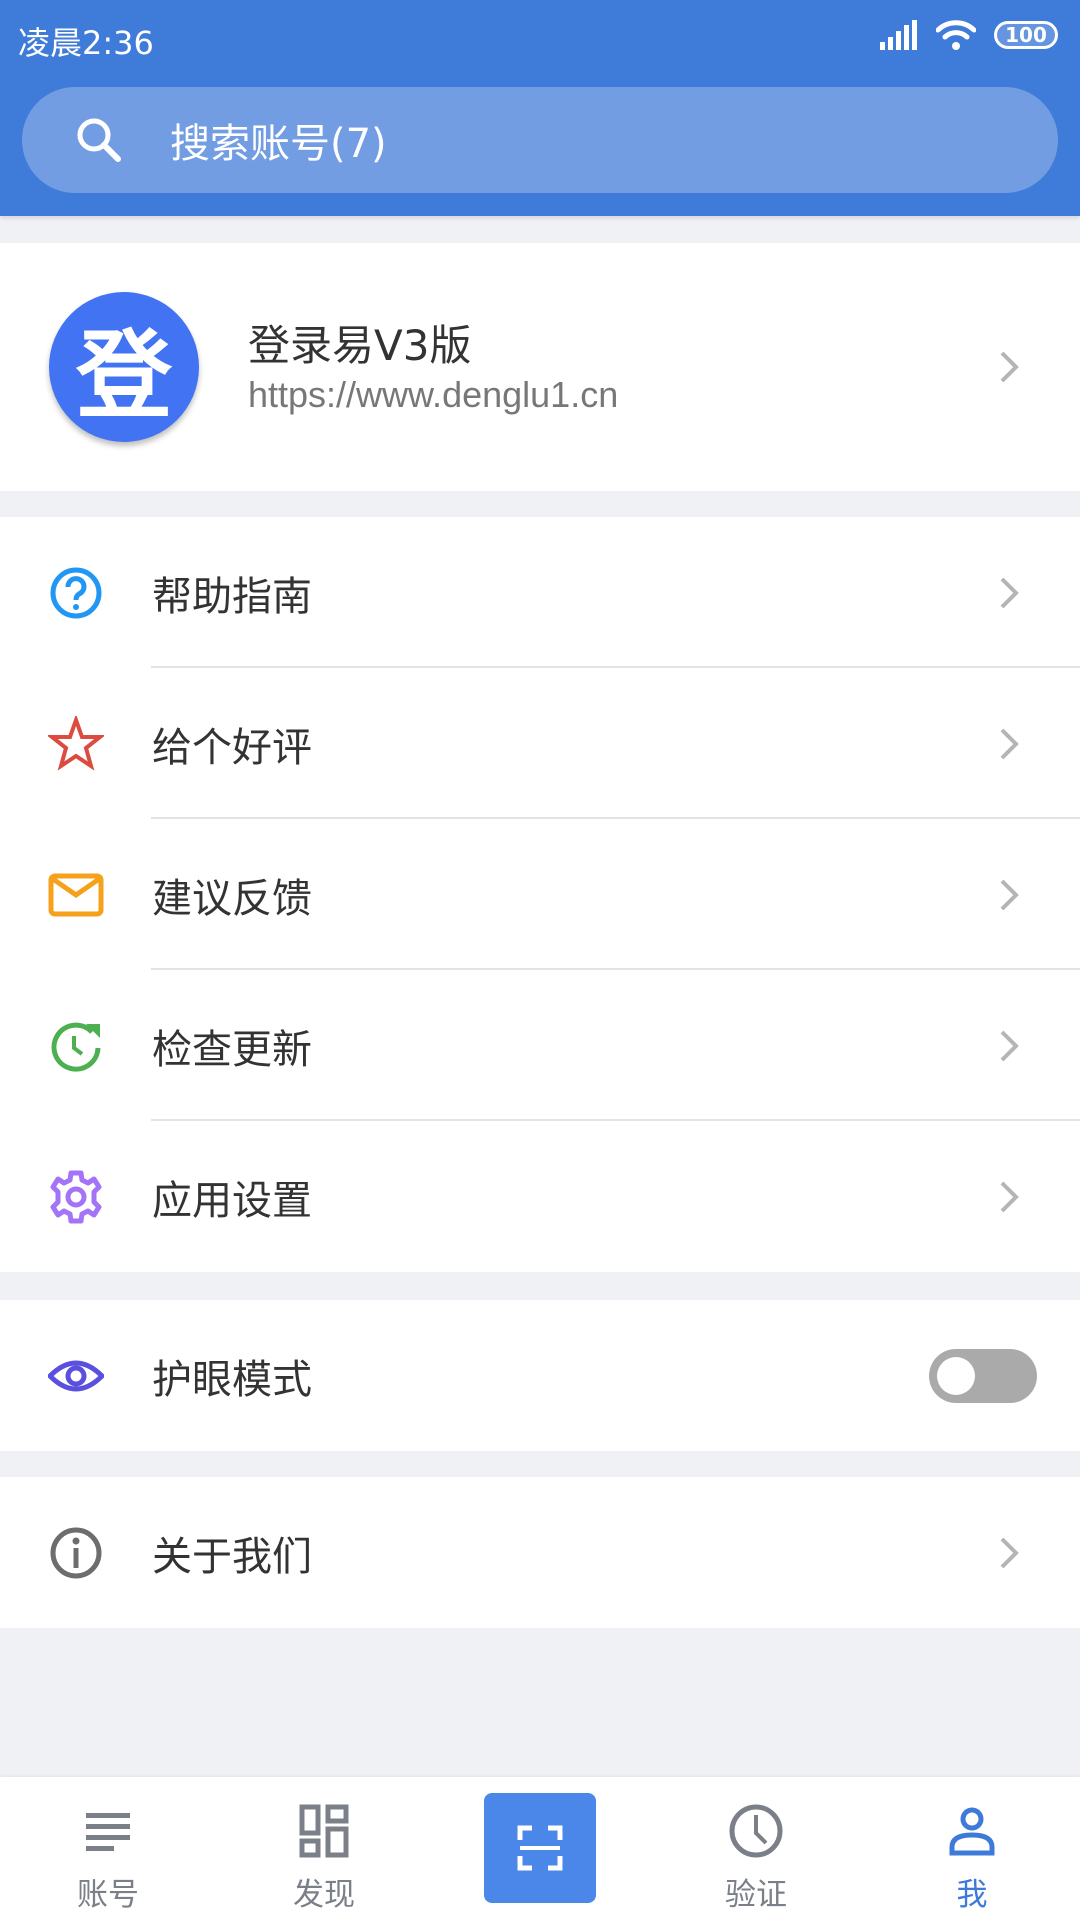 The height and width of the screenshot is (1920, 1080). I want to click on search-input: 搜索账号(7), so click(540, 140).